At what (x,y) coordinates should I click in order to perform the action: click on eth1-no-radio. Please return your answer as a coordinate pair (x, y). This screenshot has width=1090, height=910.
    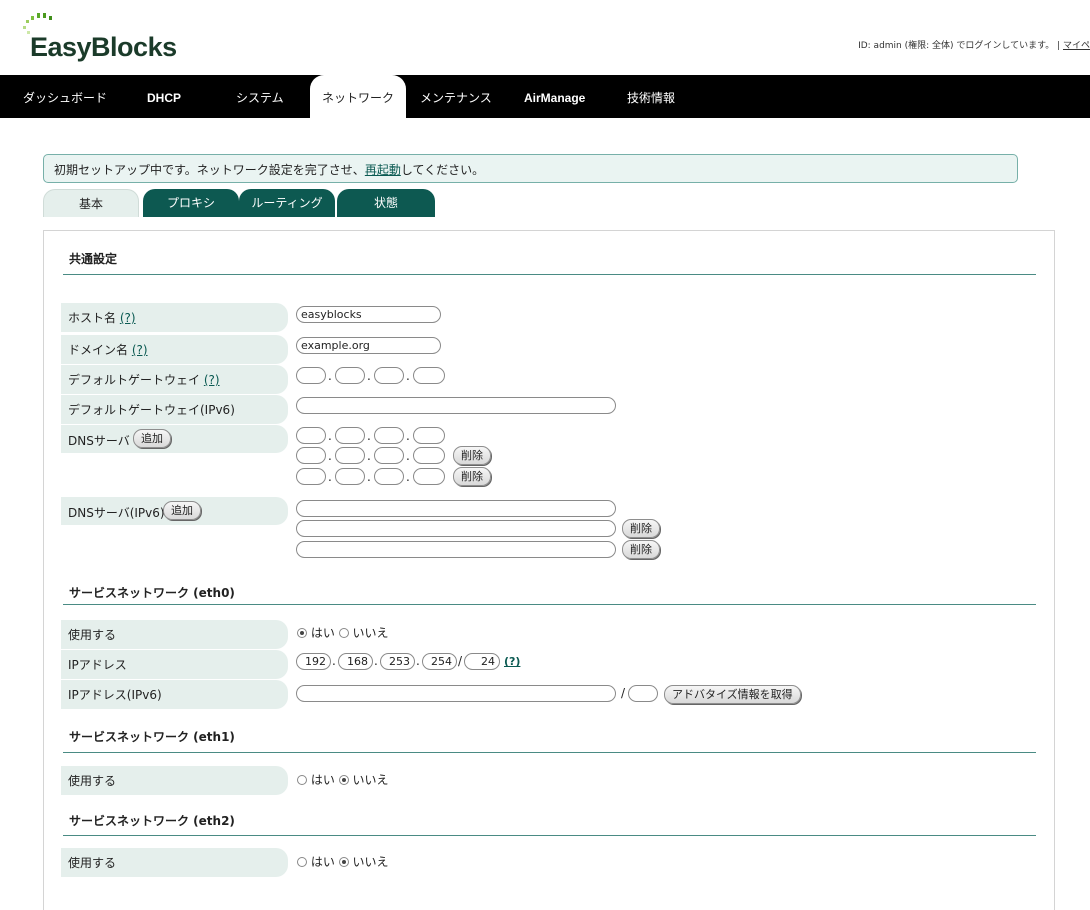
    Looking at the image, I should click on (343, 780).